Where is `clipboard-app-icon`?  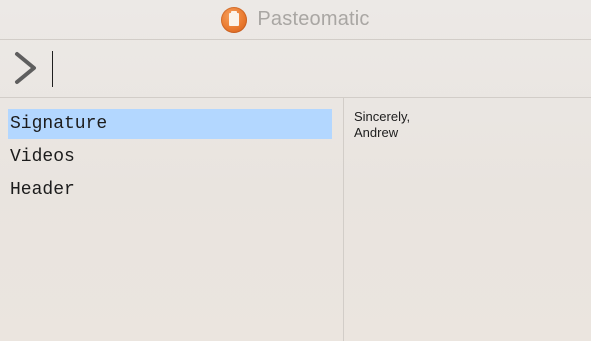 clipboard-app-icon is located at coordinates (234, 19).